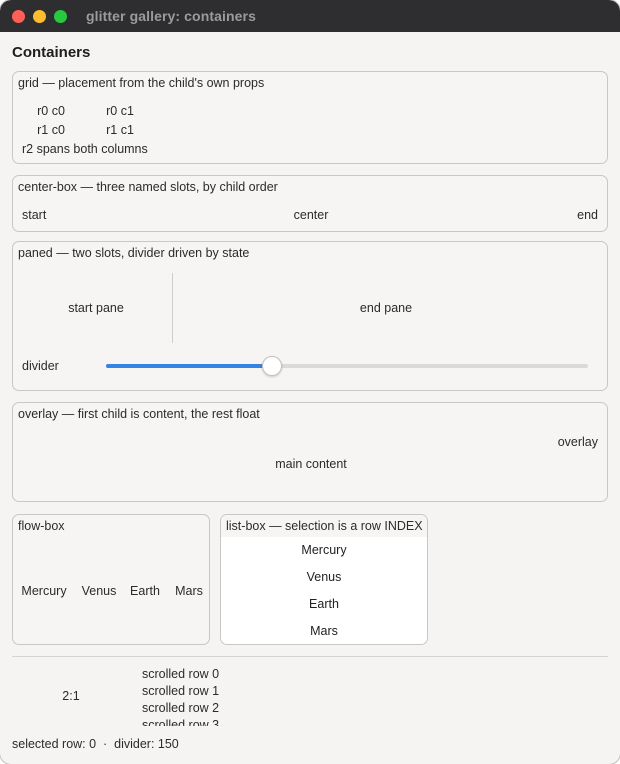 This screenshot has height=764, width=620. Describe the element at coordinates (85, 149) in the screenshot. I see `grid-span-cell: r2 spans both columns` at that location.